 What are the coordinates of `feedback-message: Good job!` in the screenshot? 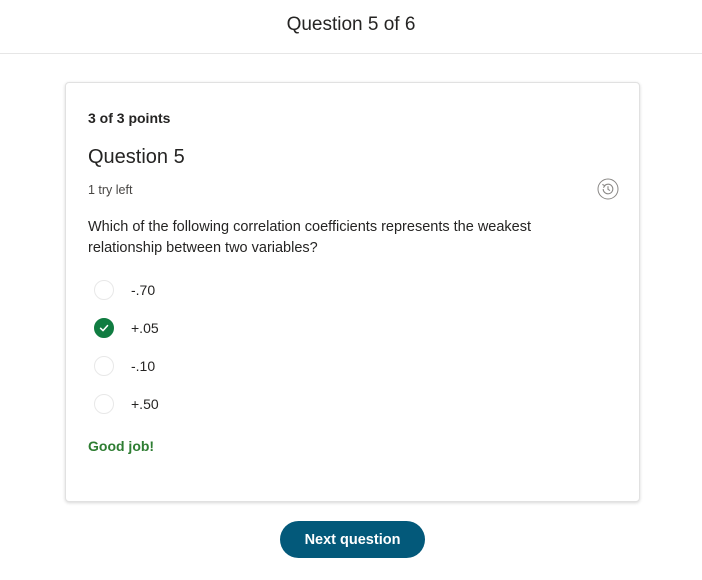 It's located at (121, 446).